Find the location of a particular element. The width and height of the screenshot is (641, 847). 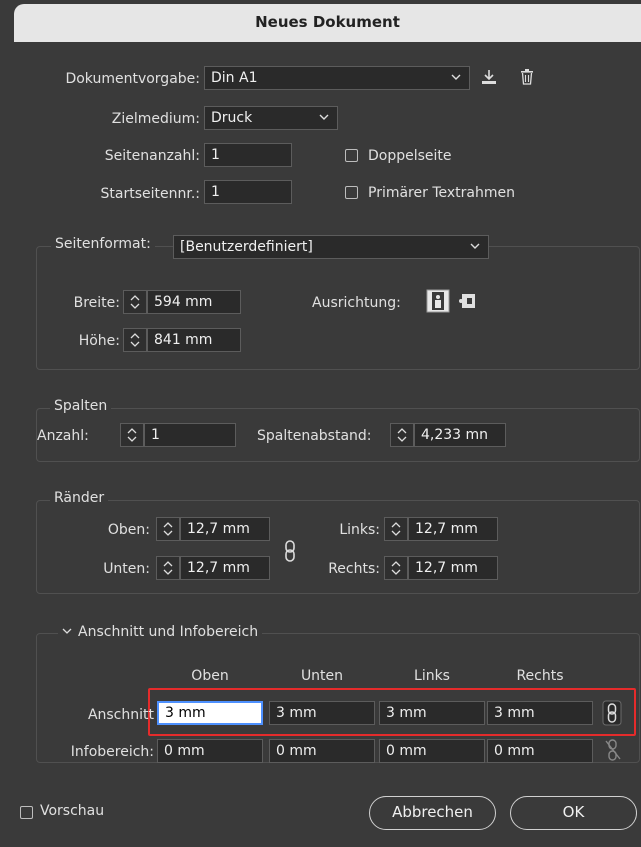

height-label: Höhe: is located at coordinates (99, 341).